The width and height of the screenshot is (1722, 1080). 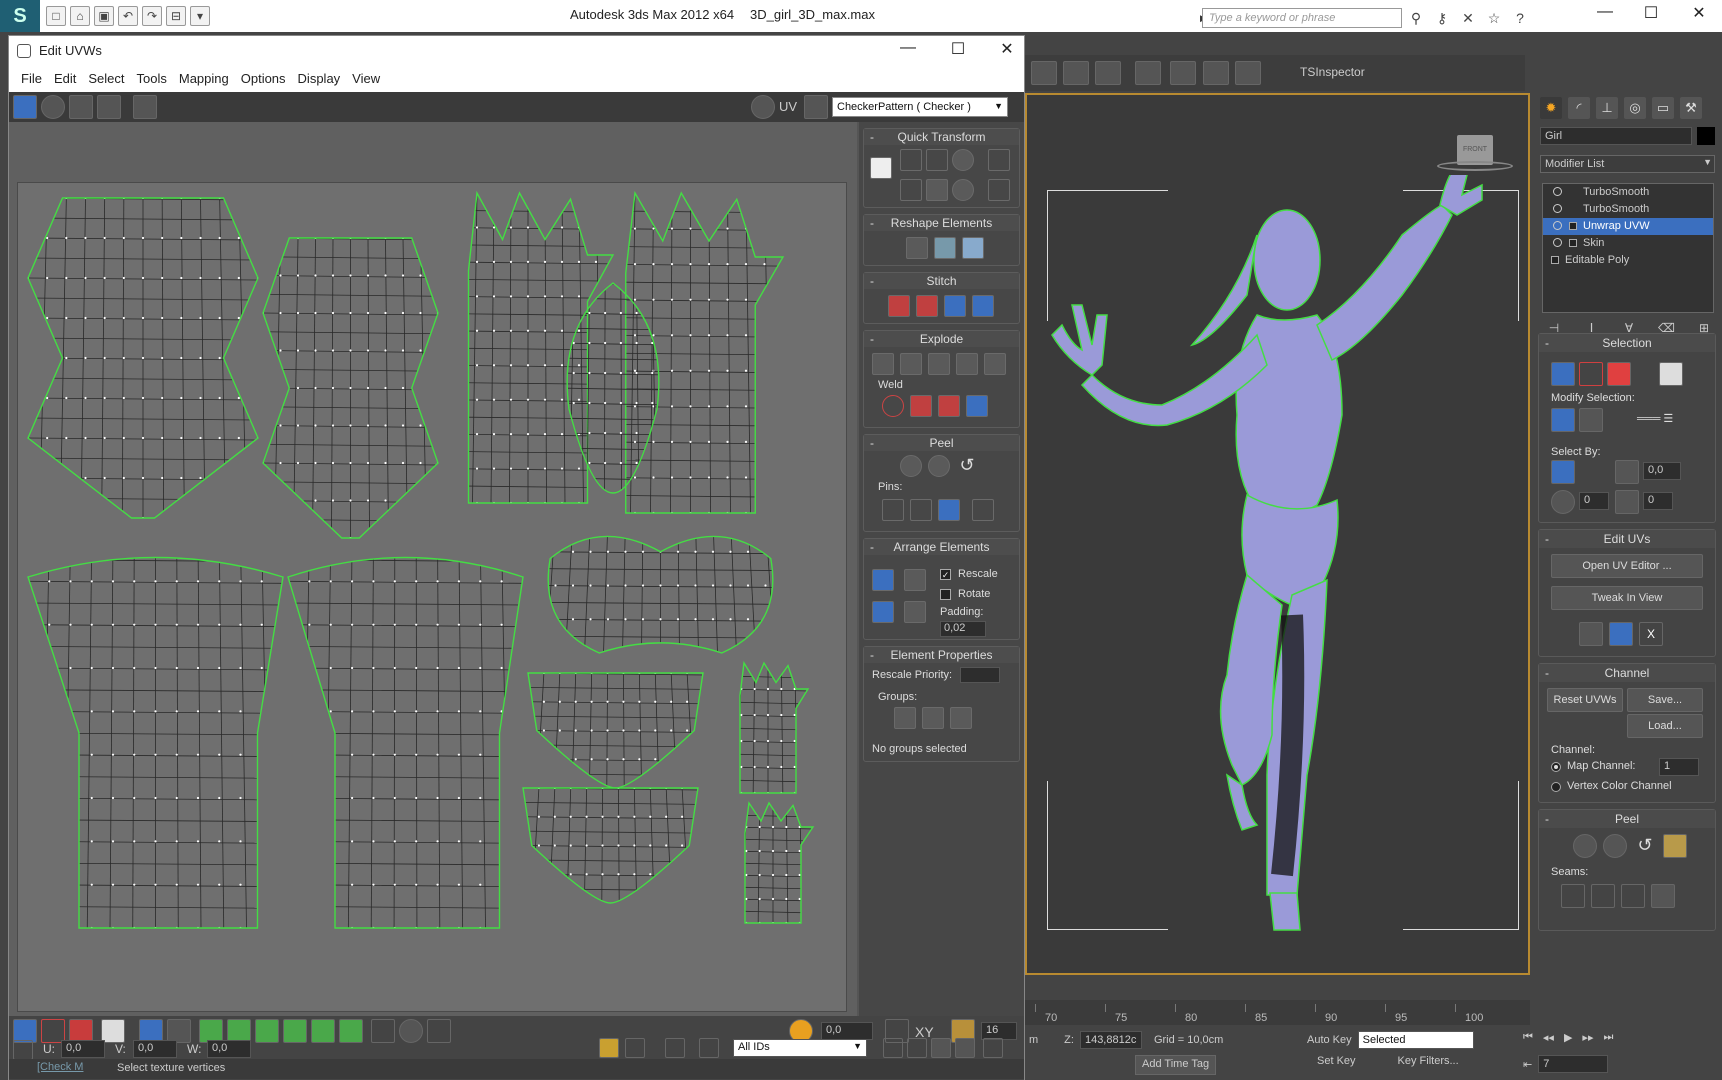 I want to click on weld-selected-icon, so click(x=921, y=406).